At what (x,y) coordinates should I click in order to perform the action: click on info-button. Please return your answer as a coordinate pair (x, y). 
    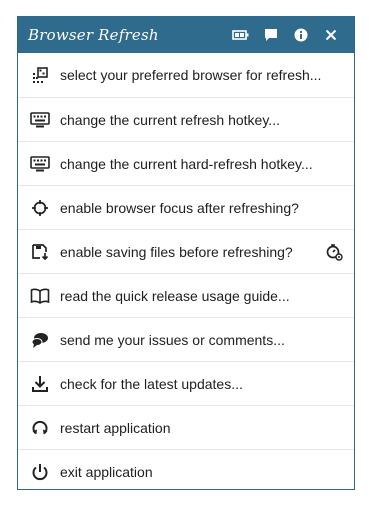
    Looking at the image, I should click on (301, 35).